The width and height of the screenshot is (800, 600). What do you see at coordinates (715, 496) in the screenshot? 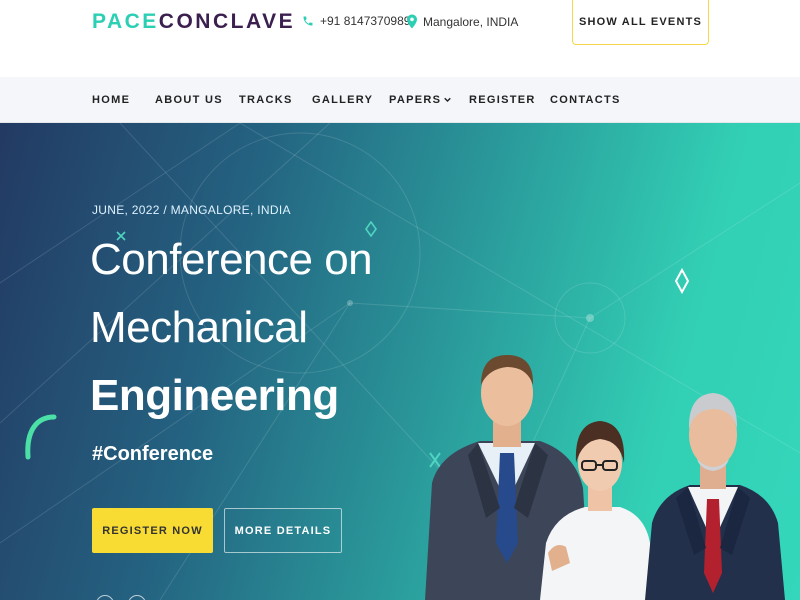
I see `person-right` at bounding box center [715, 496].